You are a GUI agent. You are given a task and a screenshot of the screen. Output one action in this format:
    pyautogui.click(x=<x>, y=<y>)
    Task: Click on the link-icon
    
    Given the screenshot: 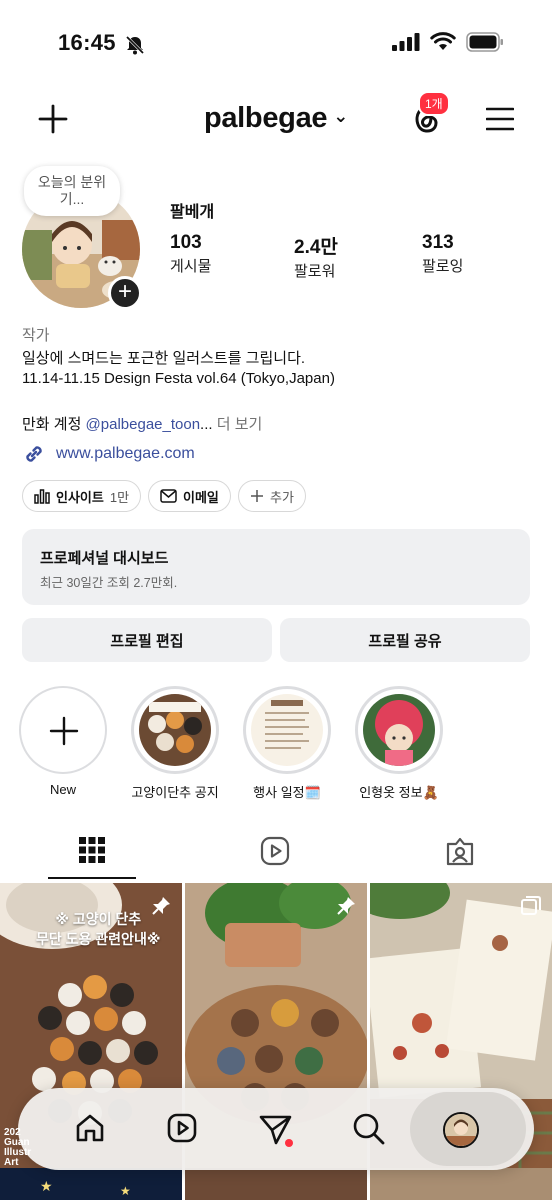 What is the action you would take?
    pyautogui.click(x=34, y=454)
    